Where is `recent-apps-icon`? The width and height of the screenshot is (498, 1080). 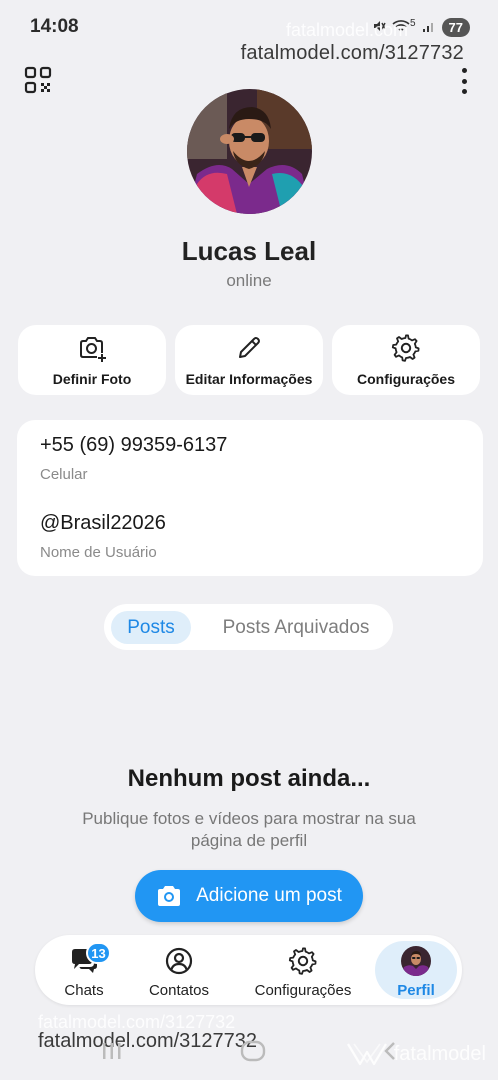 recent-apps-icon is located at coordinates (112, 1054).